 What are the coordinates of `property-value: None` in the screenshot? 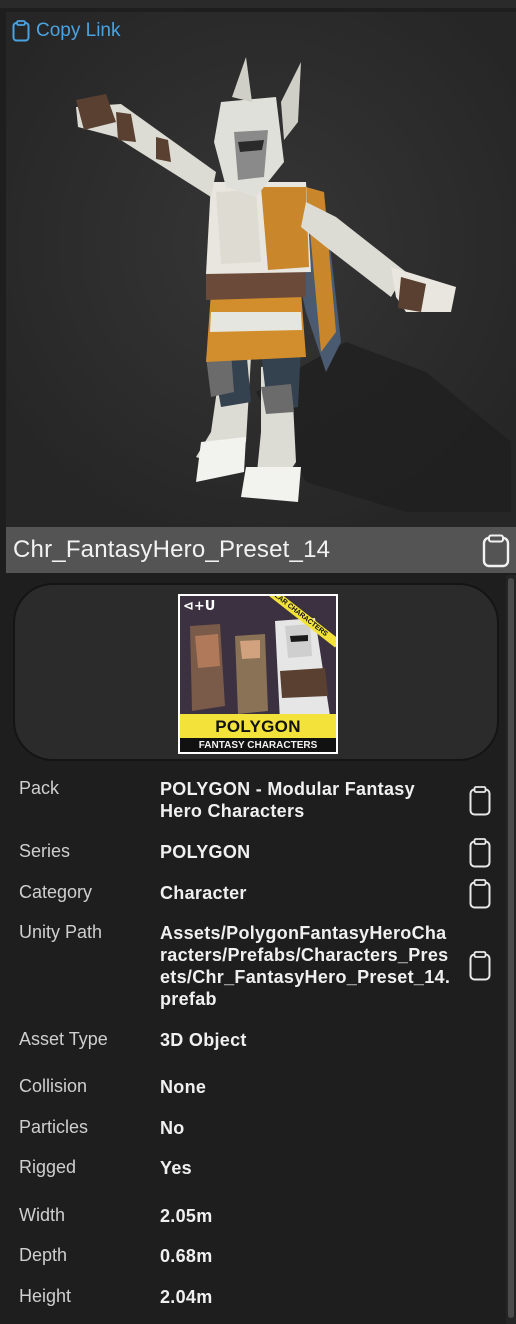 It's located at (183, 1087).